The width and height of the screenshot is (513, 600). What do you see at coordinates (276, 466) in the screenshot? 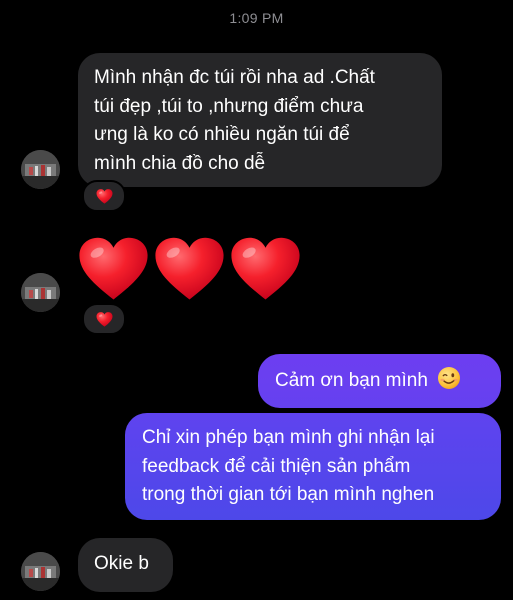
I see `message-text-line: feedback để cải thiện sản phẩm` at bounding box center [276, 466].